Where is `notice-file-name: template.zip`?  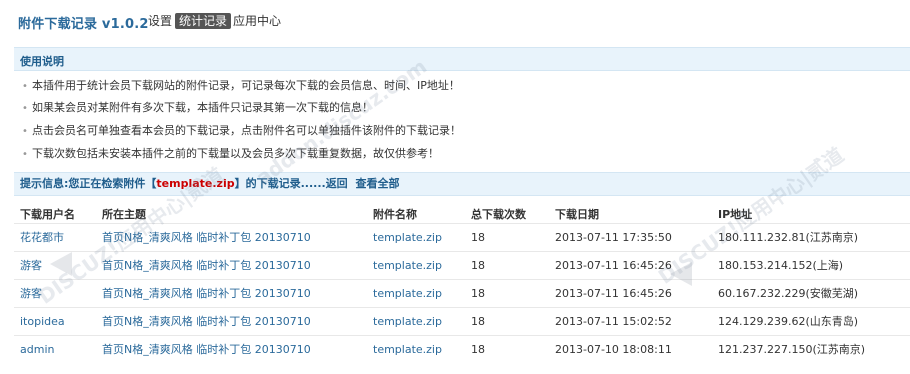
notice-file-name: template.zip is located at coordinates (195, 183).